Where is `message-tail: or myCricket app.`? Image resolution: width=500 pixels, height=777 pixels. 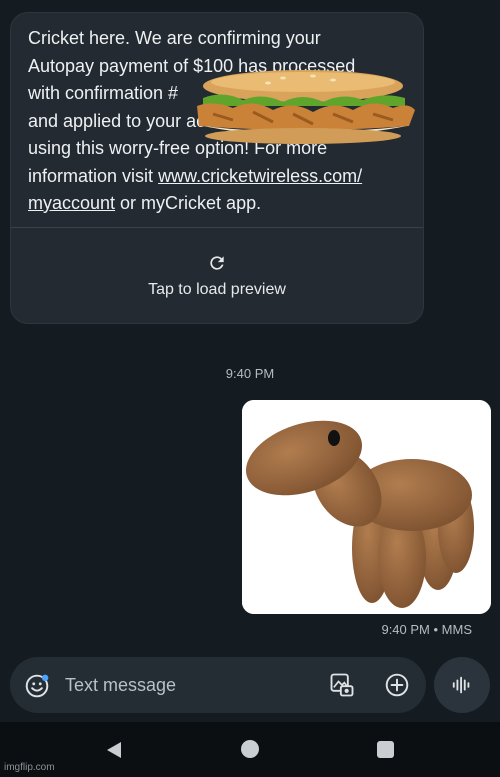
message-tail: or myCricket app. is located at coordinates (188, 203).